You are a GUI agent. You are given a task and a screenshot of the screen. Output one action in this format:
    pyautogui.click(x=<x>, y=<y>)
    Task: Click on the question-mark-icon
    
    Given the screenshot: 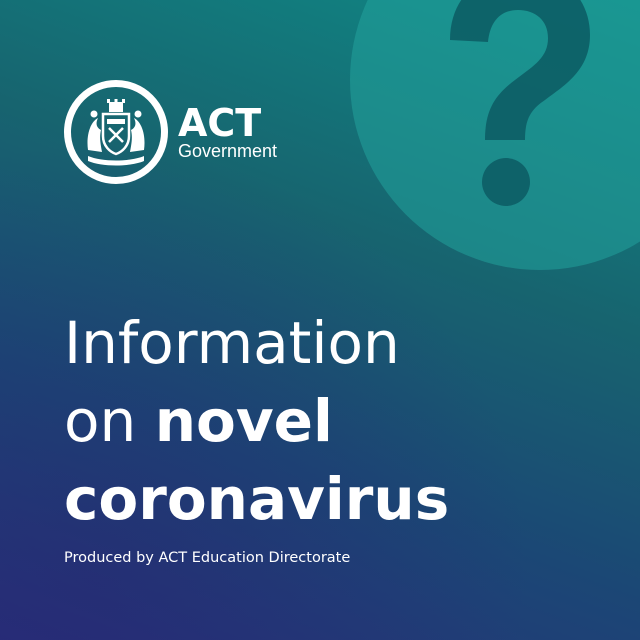 What is the action you would take?
    pyautogui.click(x=520, y=103)
    